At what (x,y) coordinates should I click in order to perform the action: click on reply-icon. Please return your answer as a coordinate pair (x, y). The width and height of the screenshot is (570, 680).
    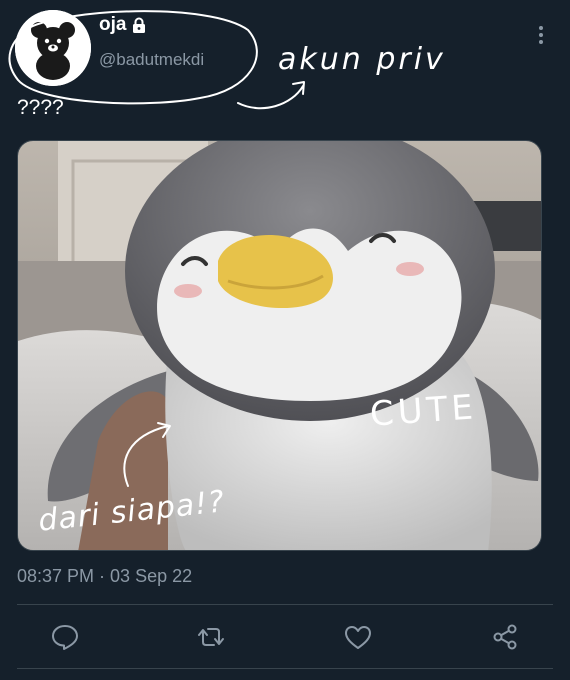
    Looking at the image, I should click on (65, 637).